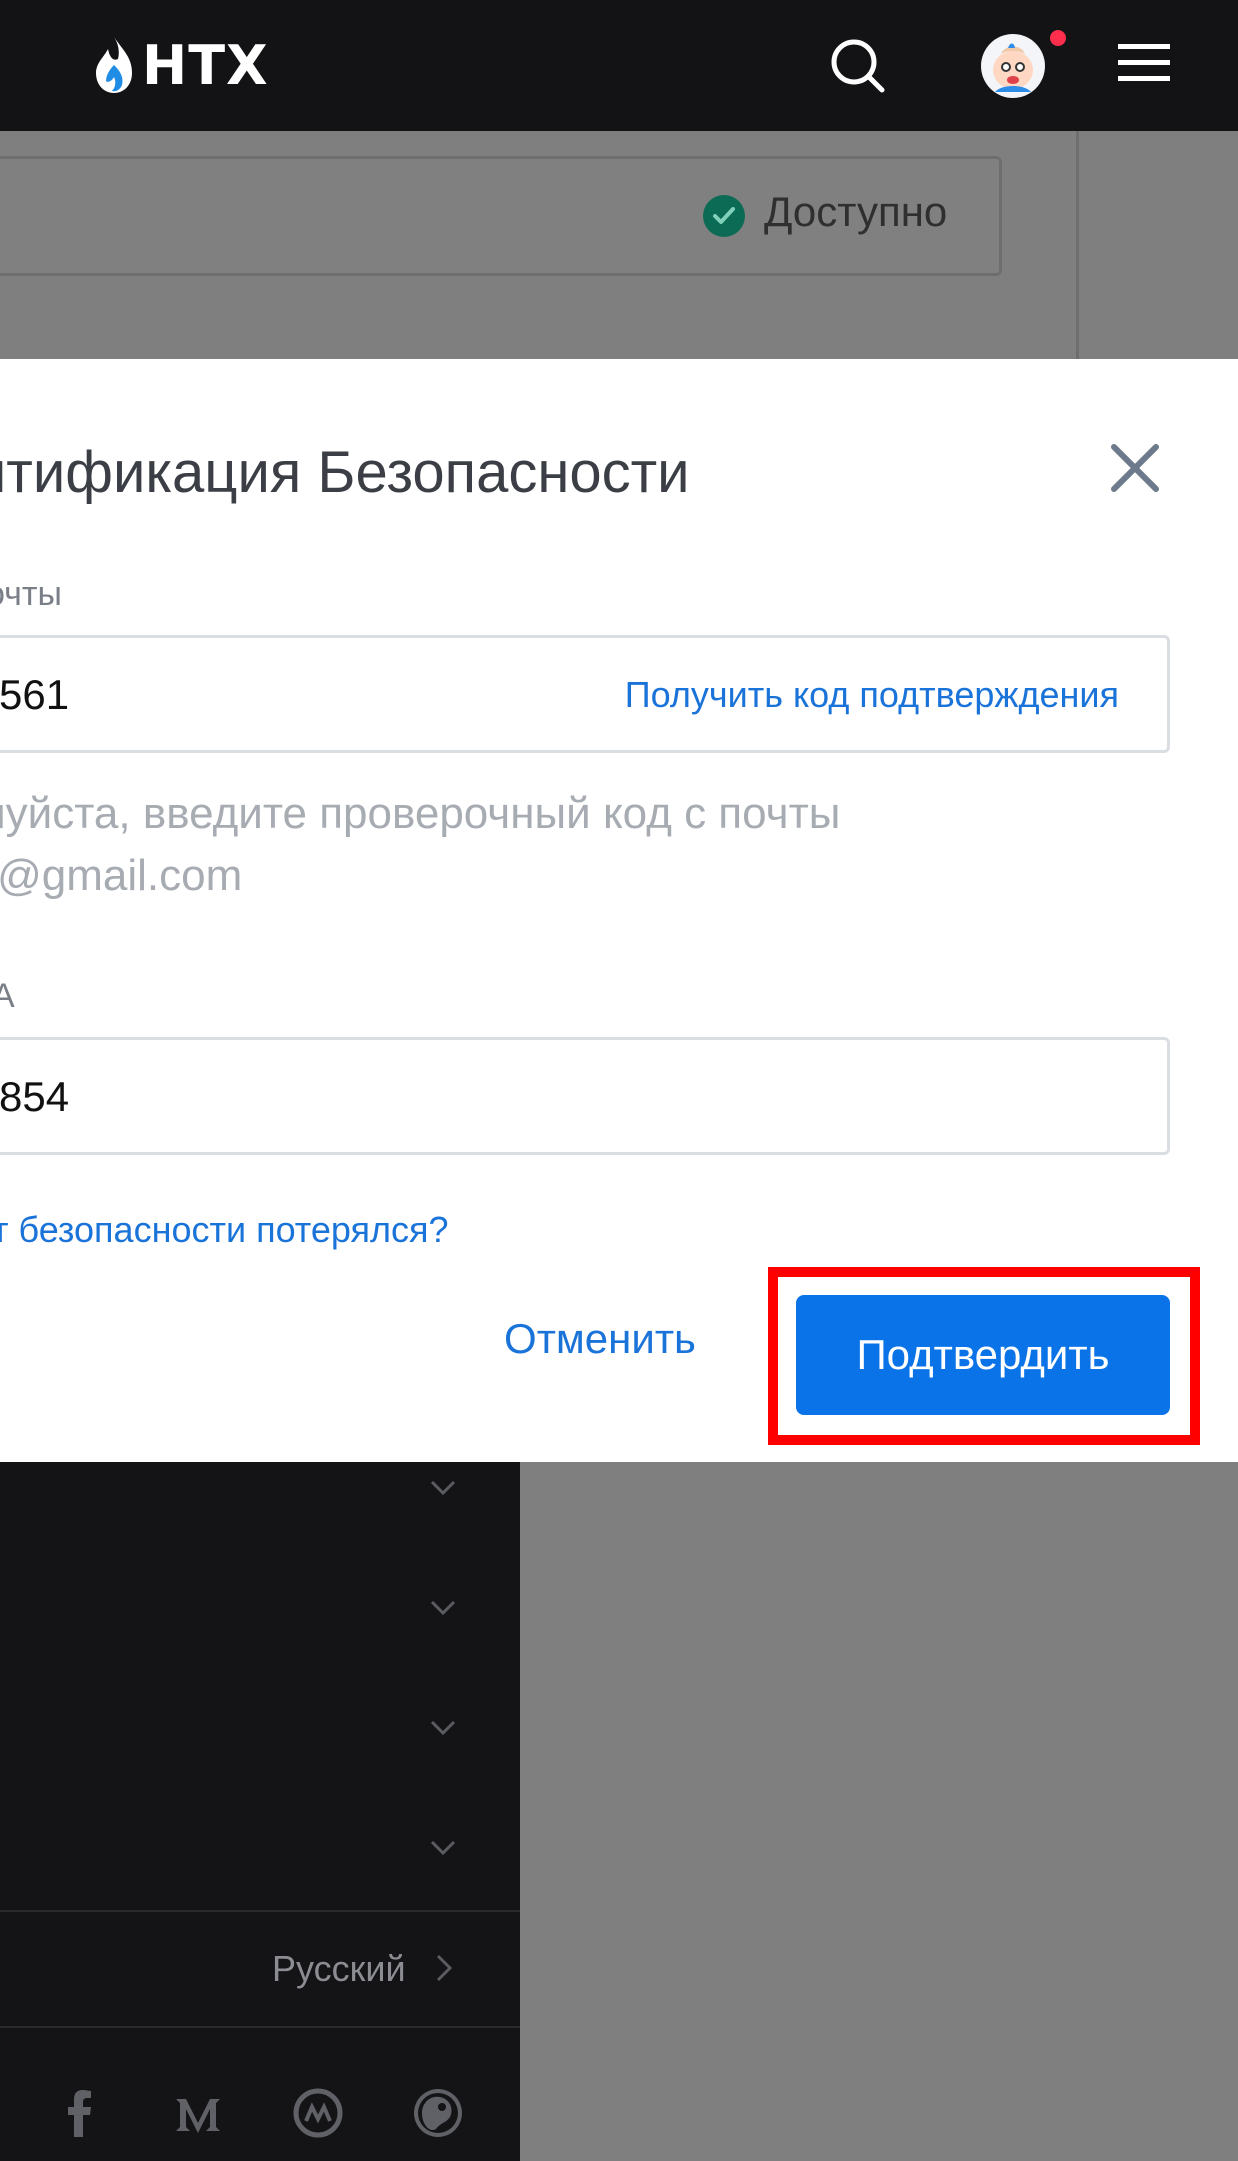  Describe the element at coordinates (121, 875) in the screenshot. I see `hint-line-2: *@gmail.com` at that location.